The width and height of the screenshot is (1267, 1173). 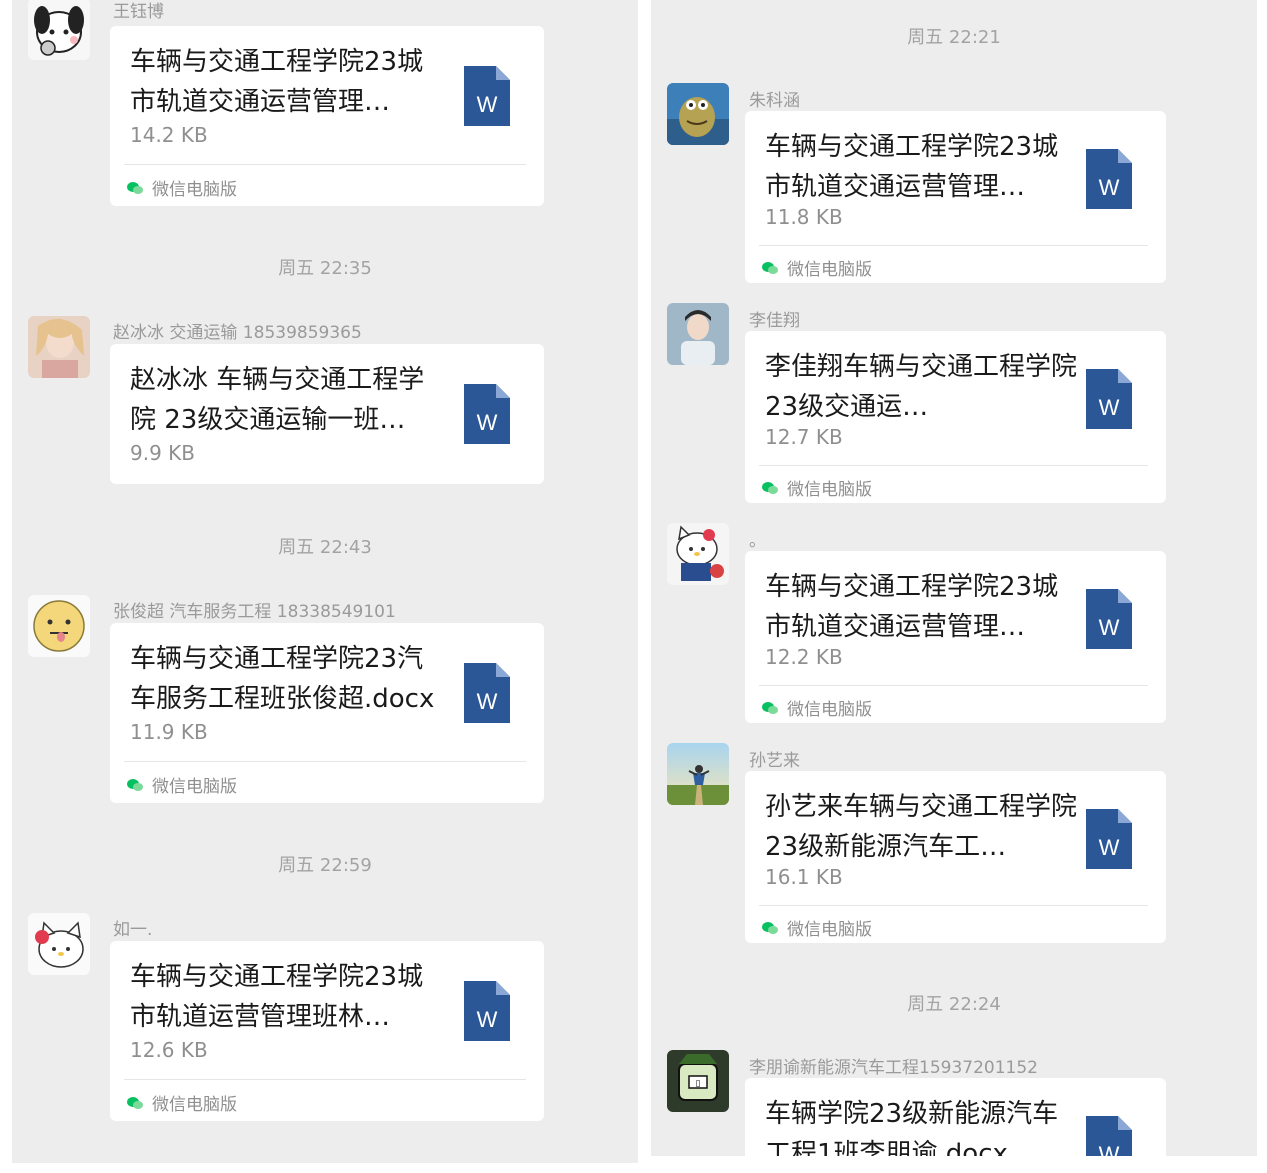 I want to click on avatar-pochacco, so click(x=59, y=30).